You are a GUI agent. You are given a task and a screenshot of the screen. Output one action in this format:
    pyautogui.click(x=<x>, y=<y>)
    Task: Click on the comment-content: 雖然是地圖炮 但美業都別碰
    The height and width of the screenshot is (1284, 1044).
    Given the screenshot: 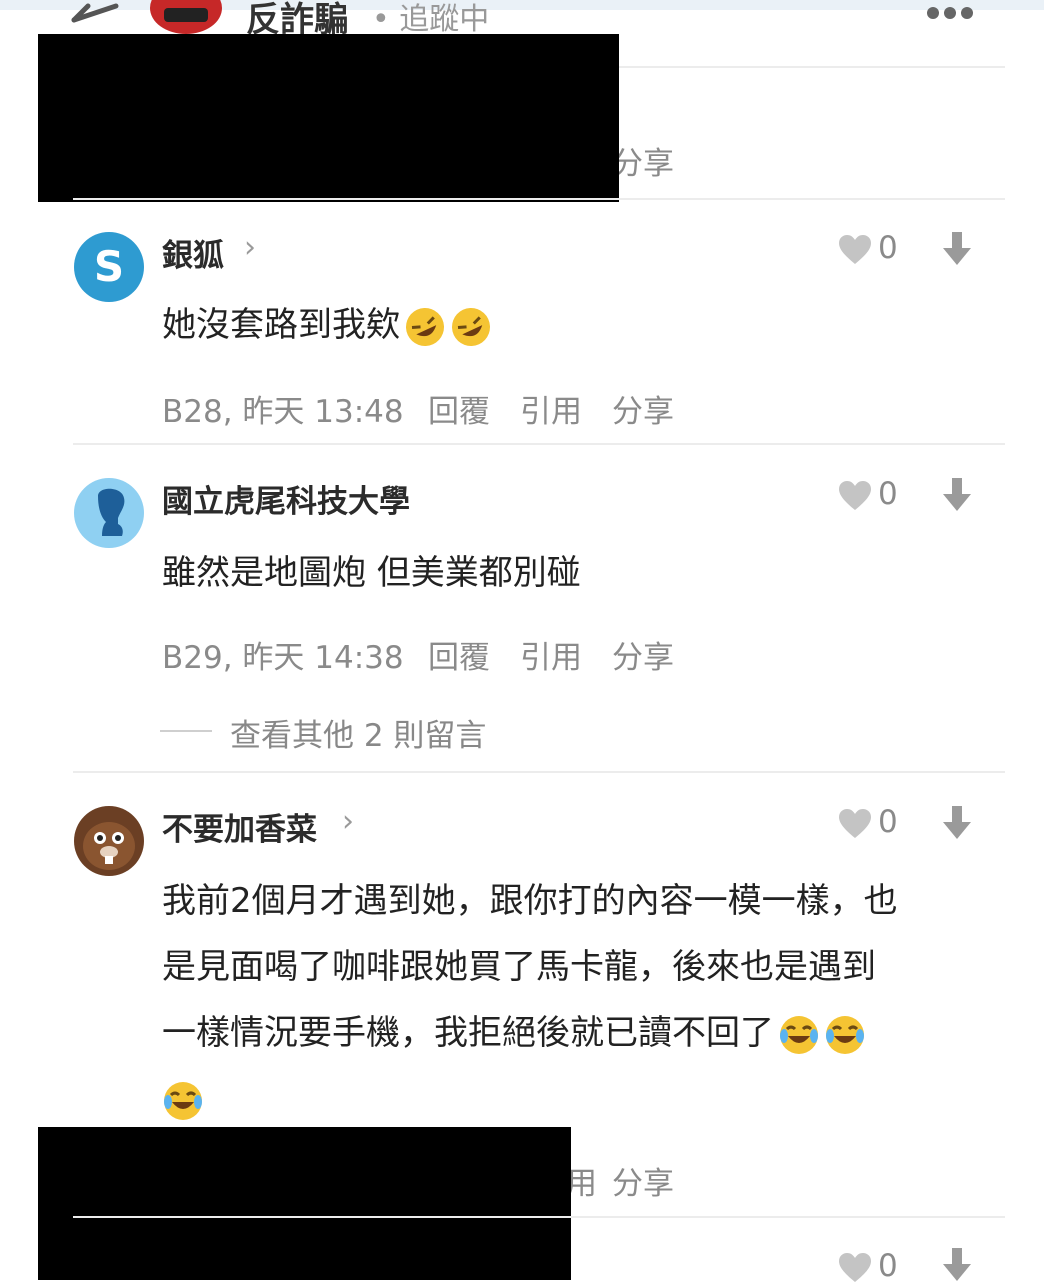 What is the action you would take?
    pyautogui.click(x=371, y=573)
    